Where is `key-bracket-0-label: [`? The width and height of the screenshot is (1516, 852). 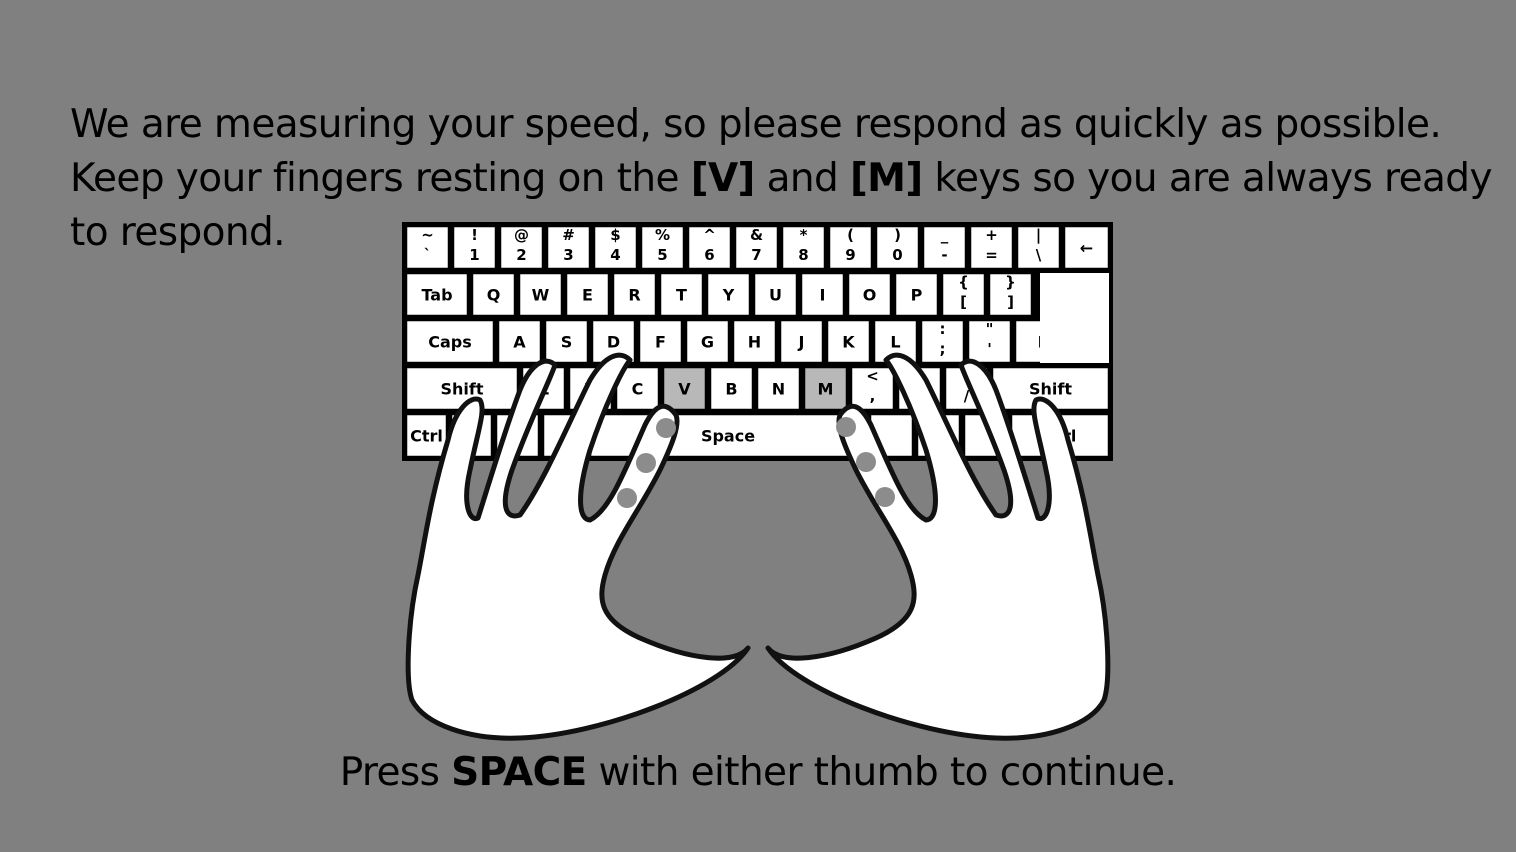
key-bracket-0-label: [ is located at coordinates (963, 302).